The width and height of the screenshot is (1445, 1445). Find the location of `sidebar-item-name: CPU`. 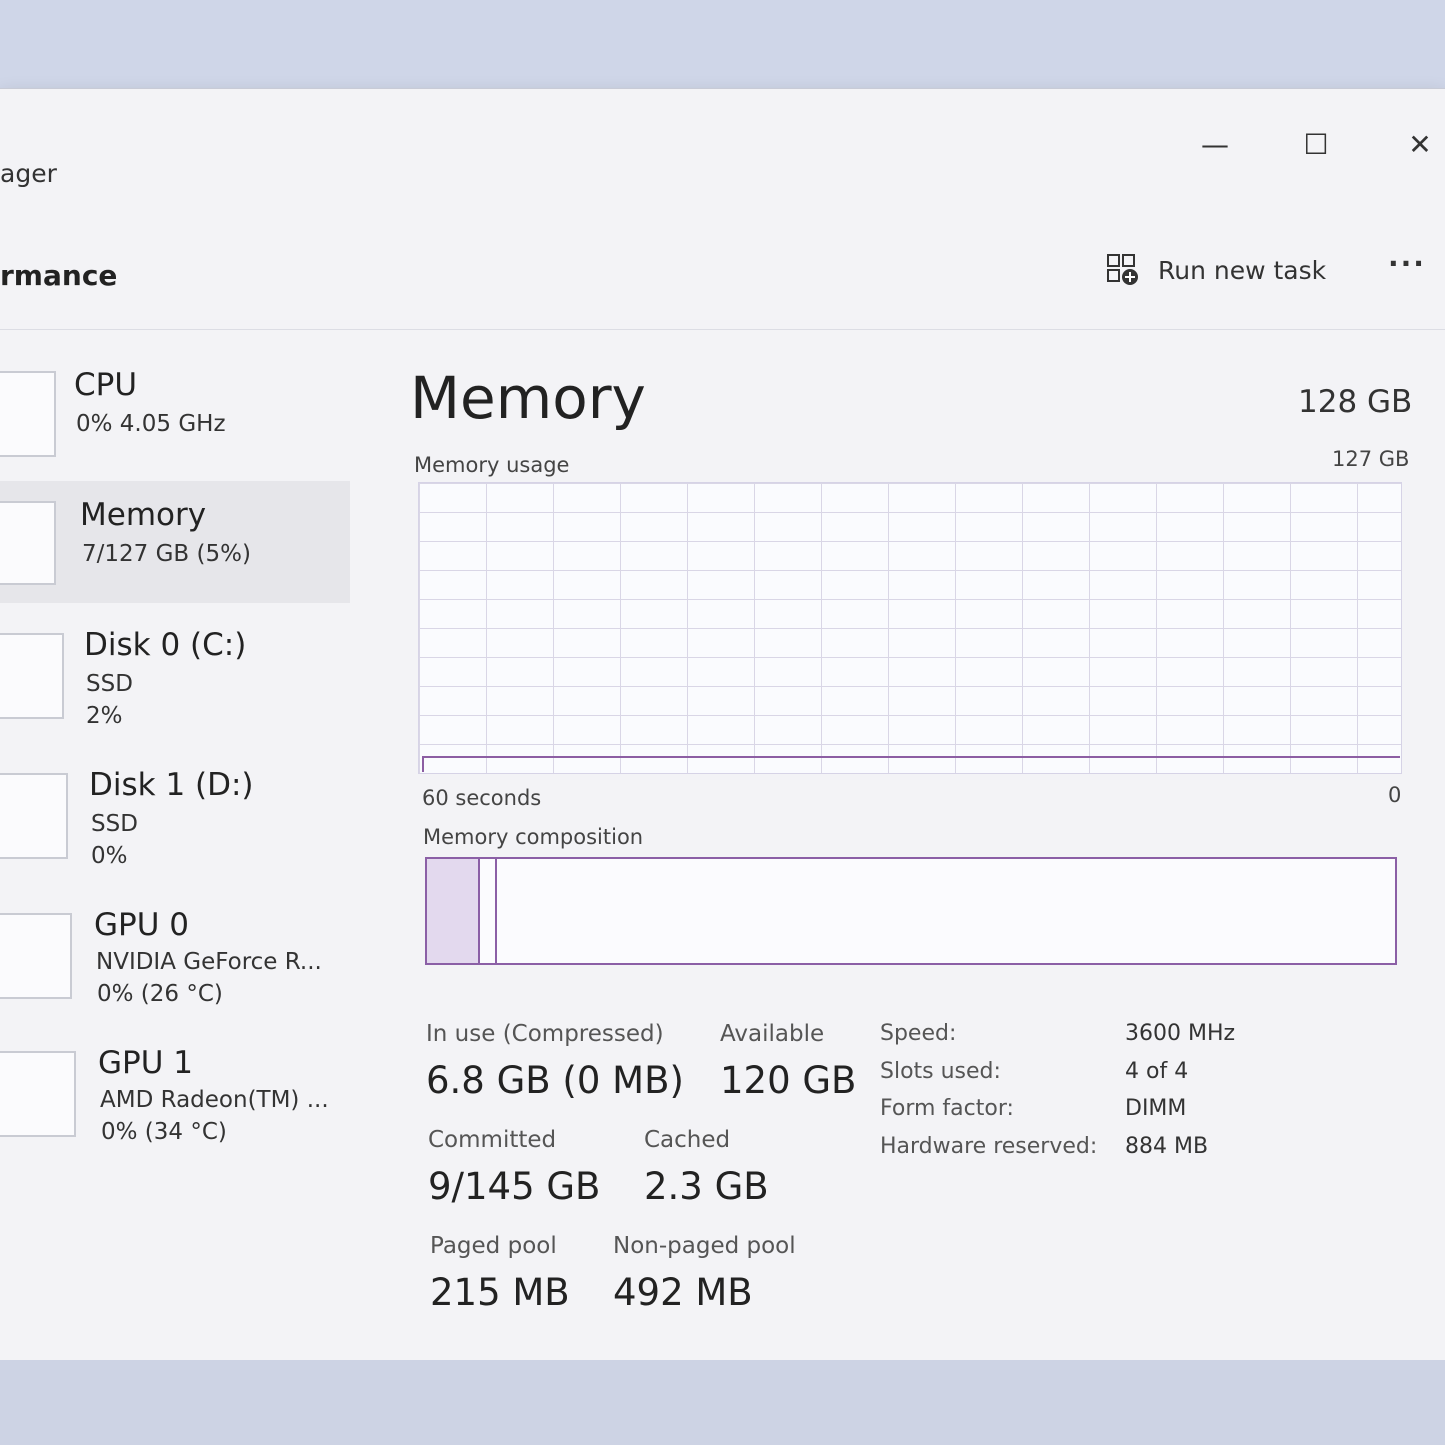

sidebar-item-name: CPU is located at coordinates (106, 385).